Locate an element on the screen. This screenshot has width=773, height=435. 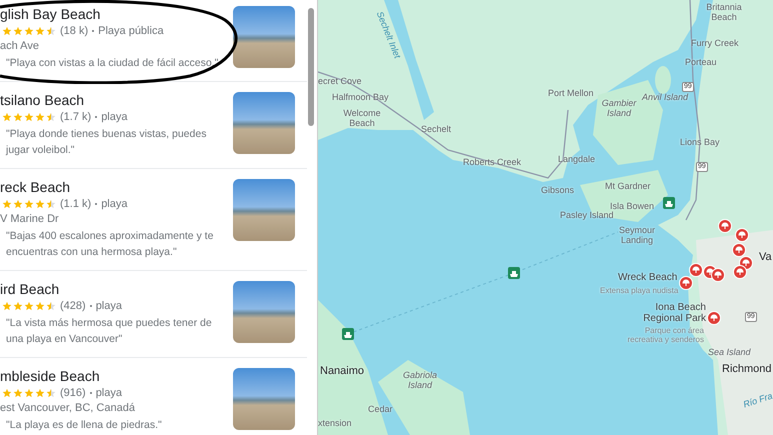
island-label: Sea Island is located at coordinates (729, 352).